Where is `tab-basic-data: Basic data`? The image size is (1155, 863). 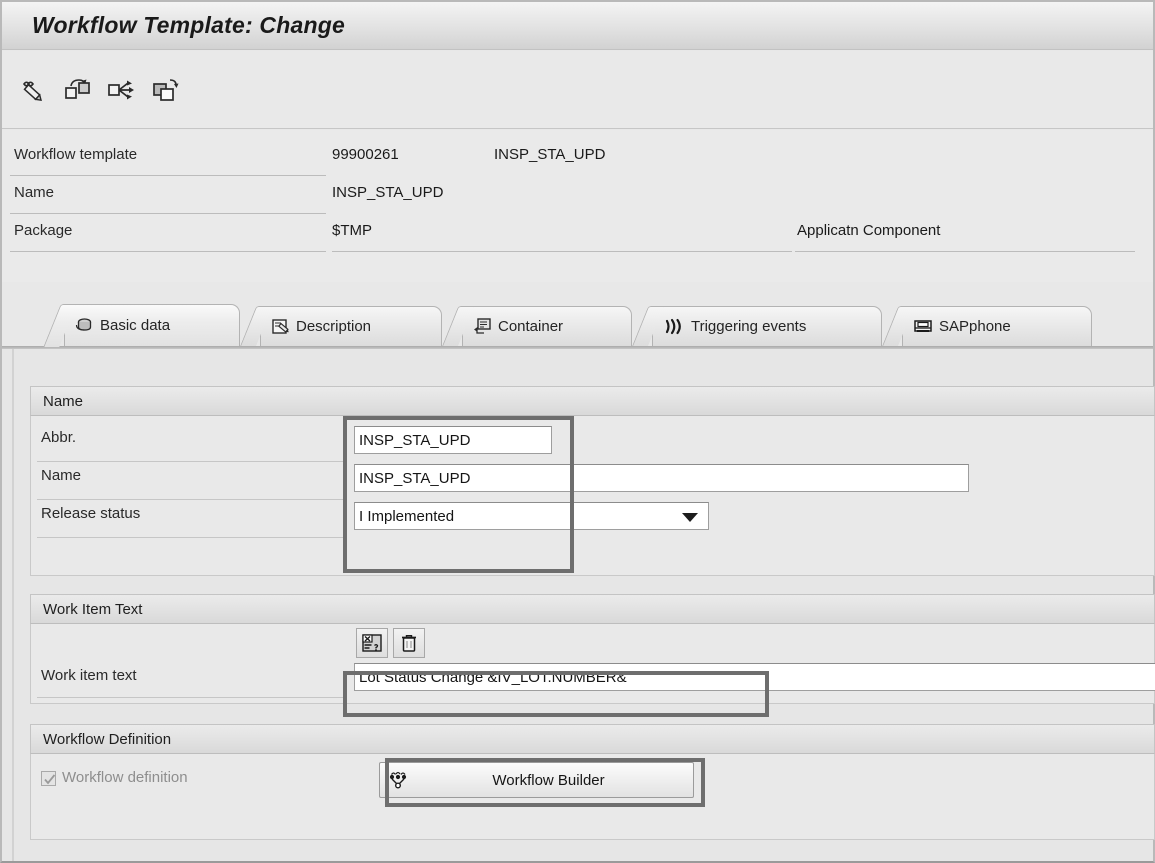 tab-basic-data: Basic data is located at coordinates (141, 325).